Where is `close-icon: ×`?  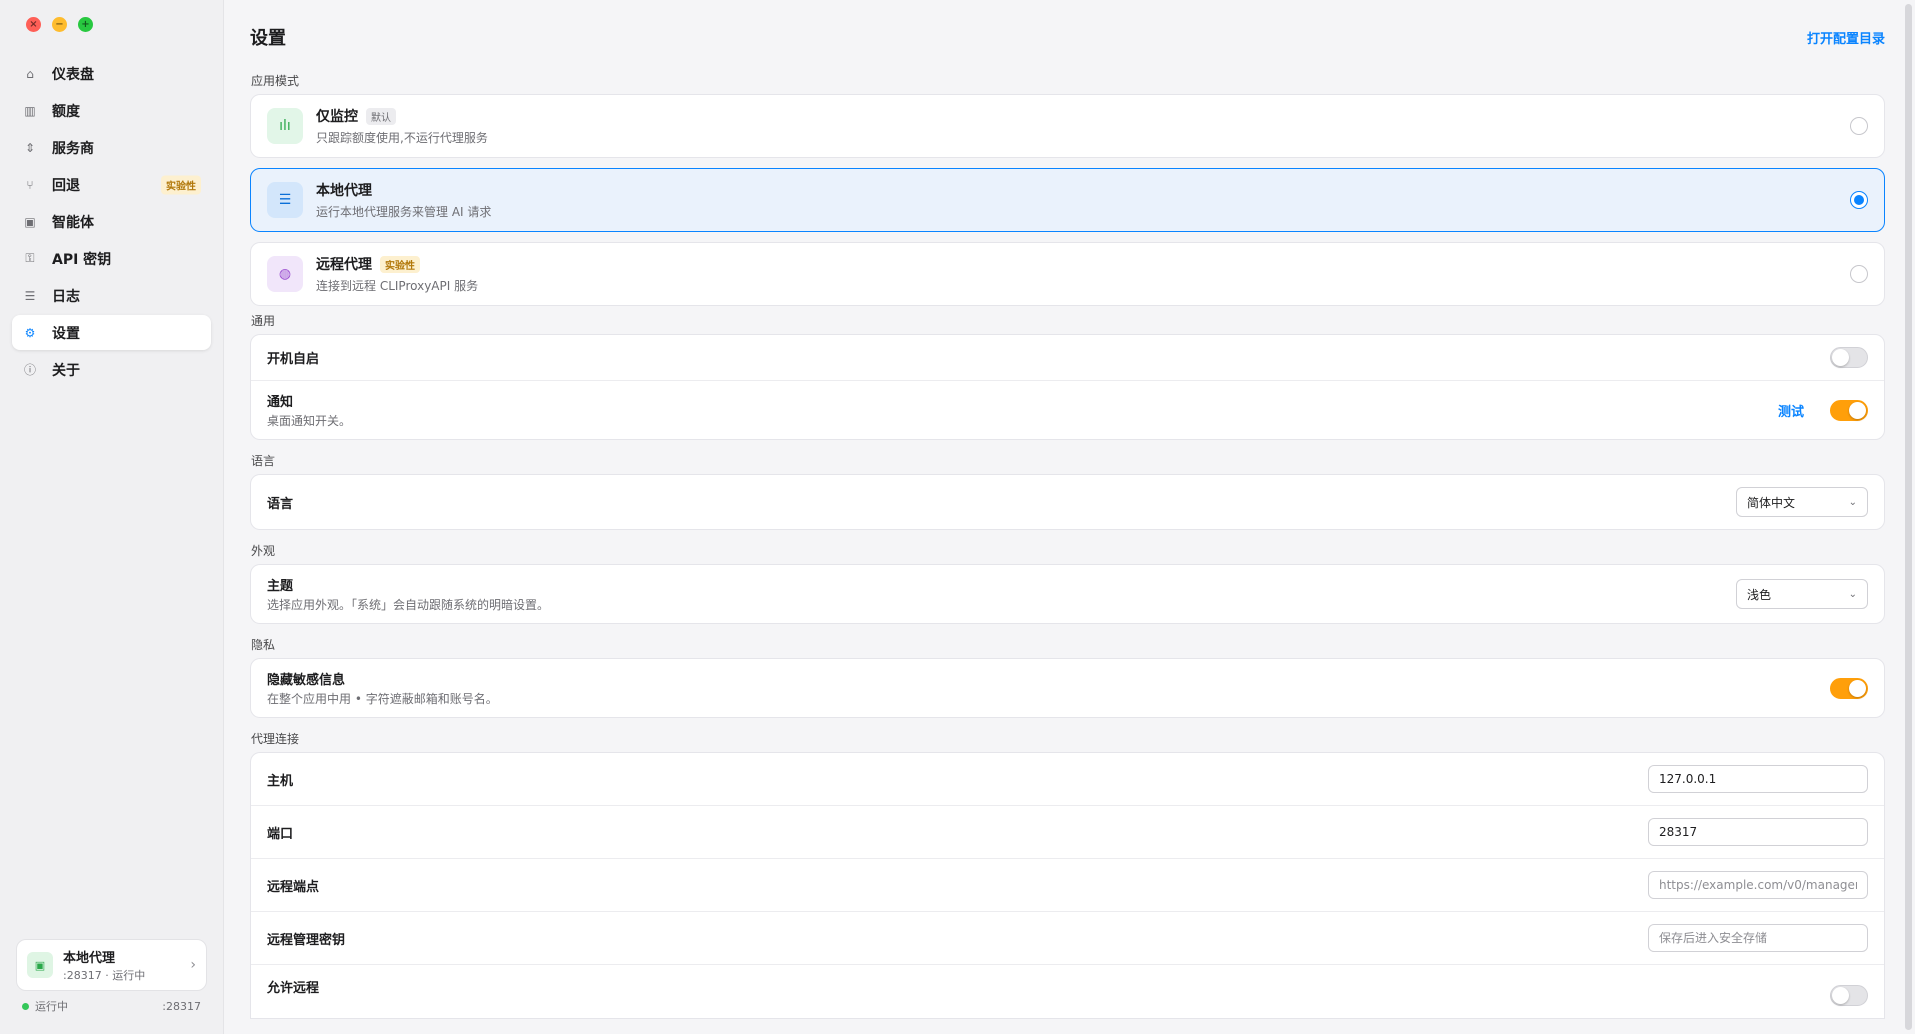
close-icon: × is located at coordinates (33, 24).